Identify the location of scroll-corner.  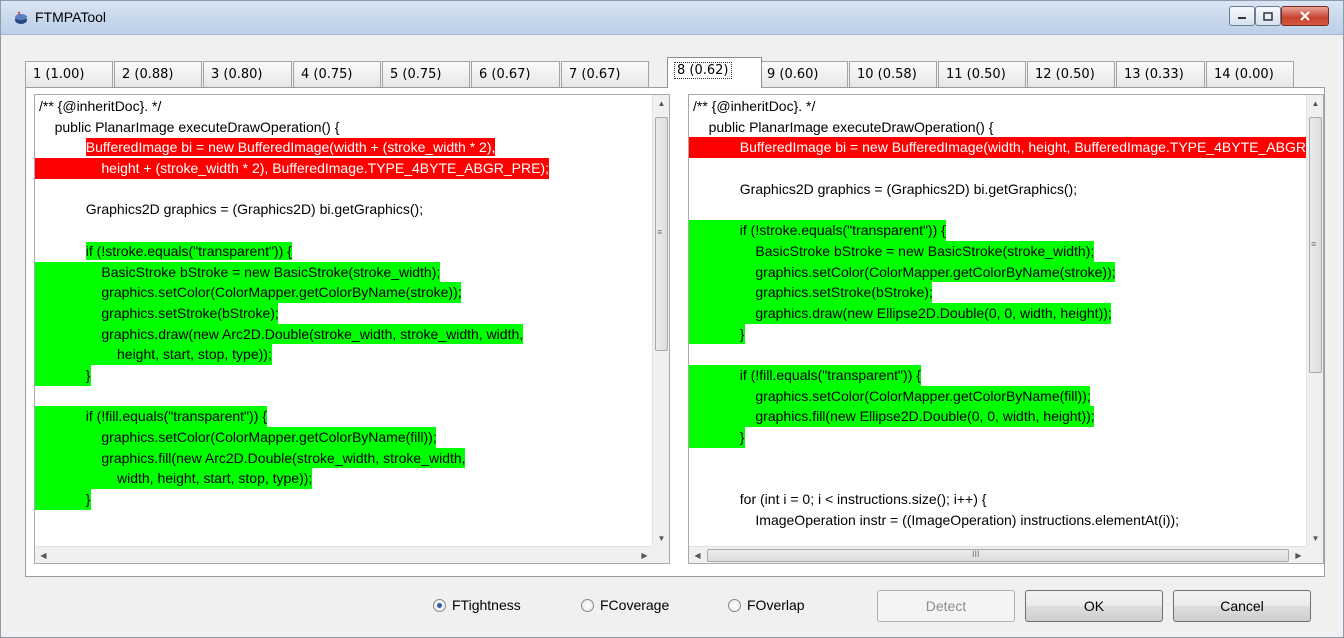
(1314, 554).